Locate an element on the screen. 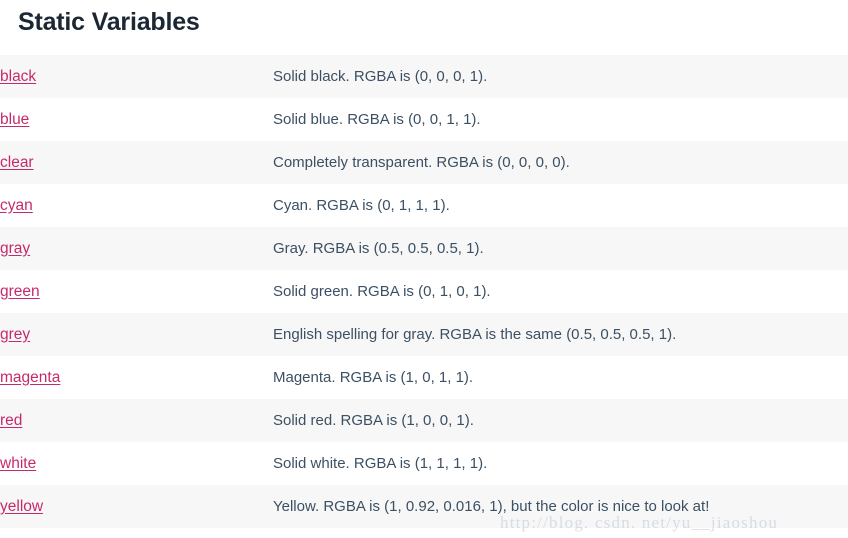  variable-description-cell: Gray. RGBA is (0.5, 0.5, 0.5, 1). is located at coordinates (378, 248).